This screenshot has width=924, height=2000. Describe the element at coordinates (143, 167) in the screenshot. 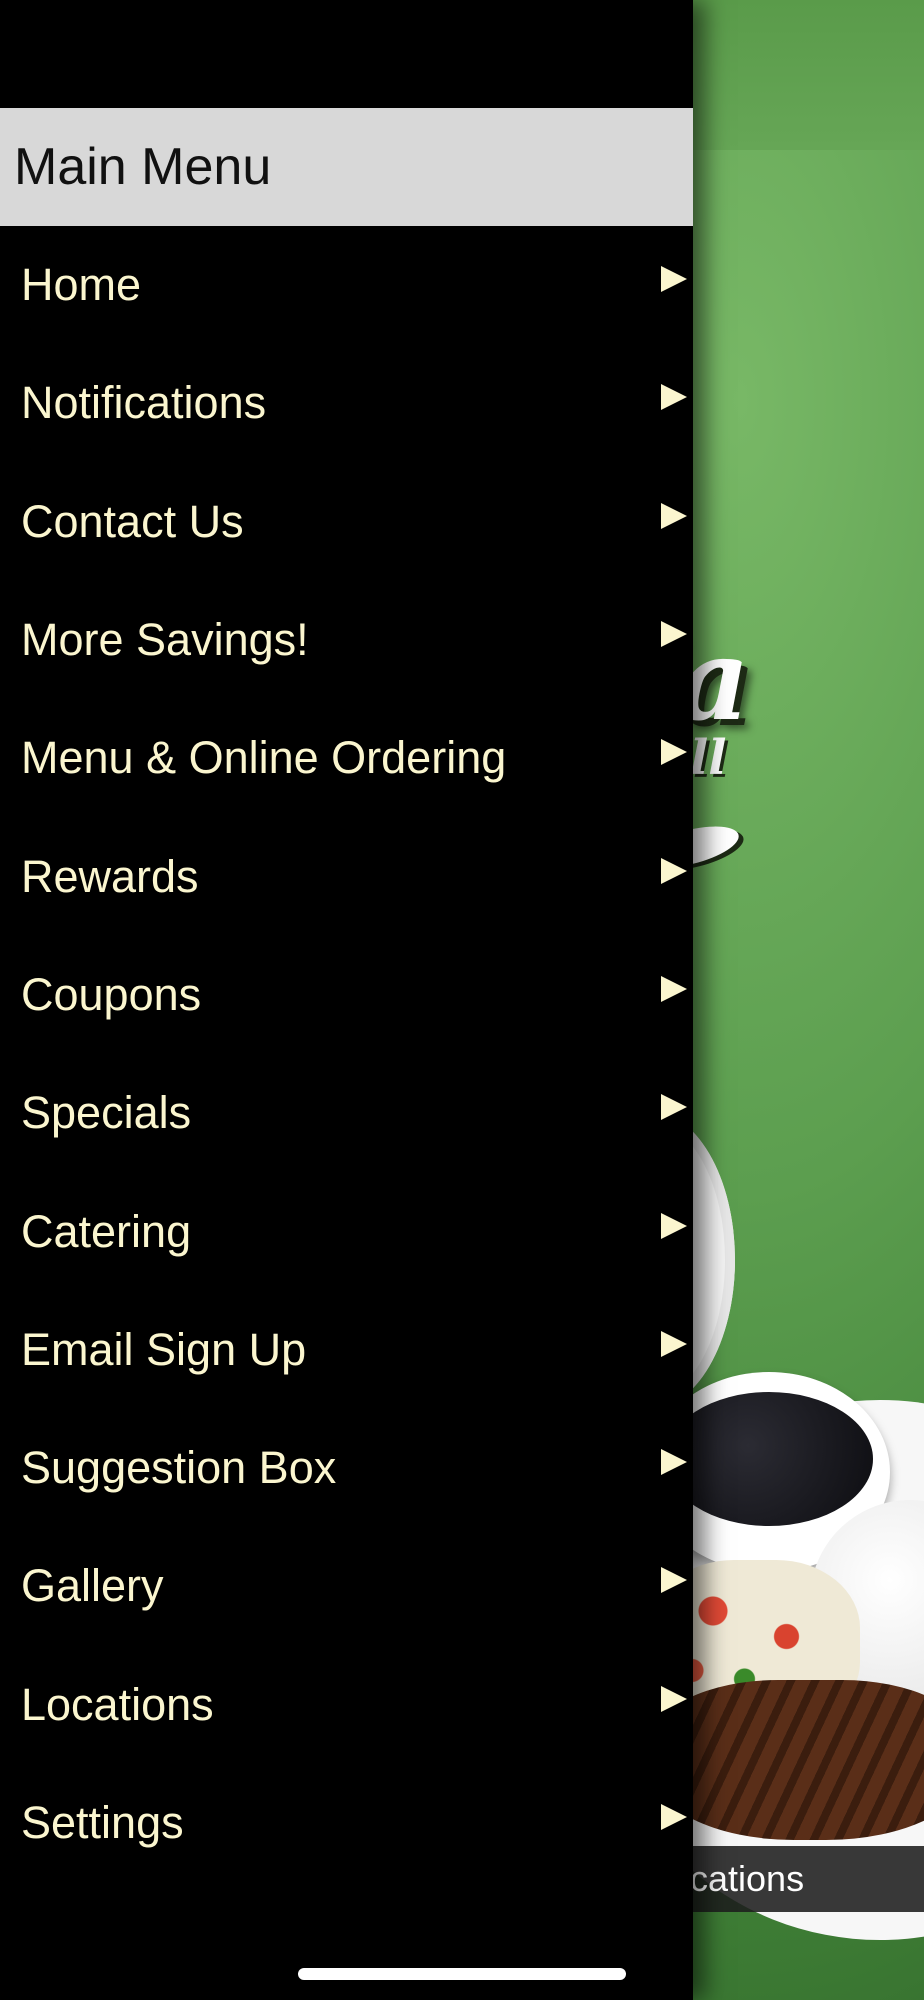

I see `drawer-header-title: Main Menu` at that location.